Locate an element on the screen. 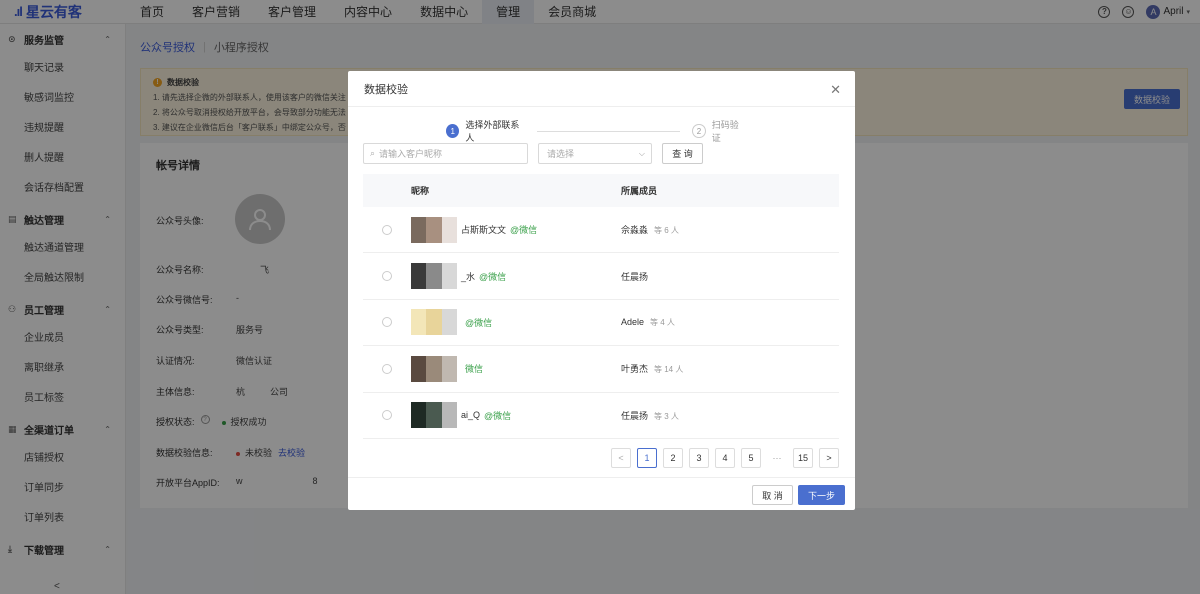 The image size is (1200, 594). query-button: 查 询 is located at coordinates (682, 153).